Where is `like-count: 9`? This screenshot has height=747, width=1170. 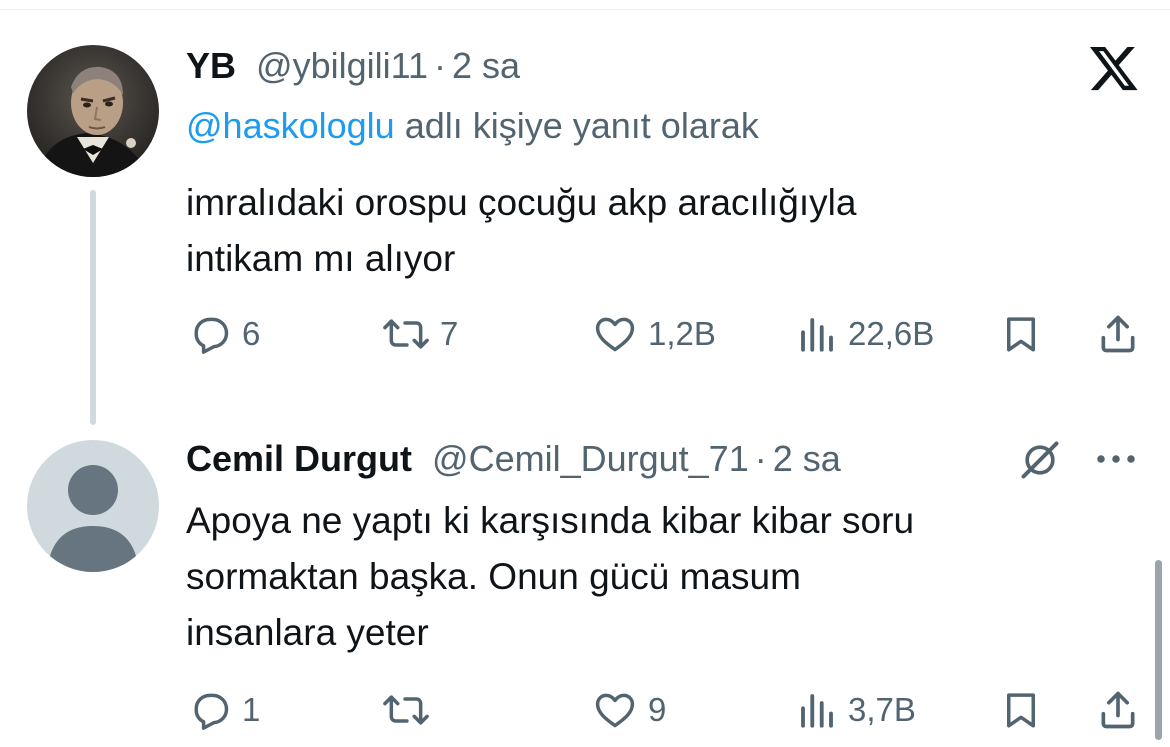
like-count: 9 is located at coordinates (657, 709).